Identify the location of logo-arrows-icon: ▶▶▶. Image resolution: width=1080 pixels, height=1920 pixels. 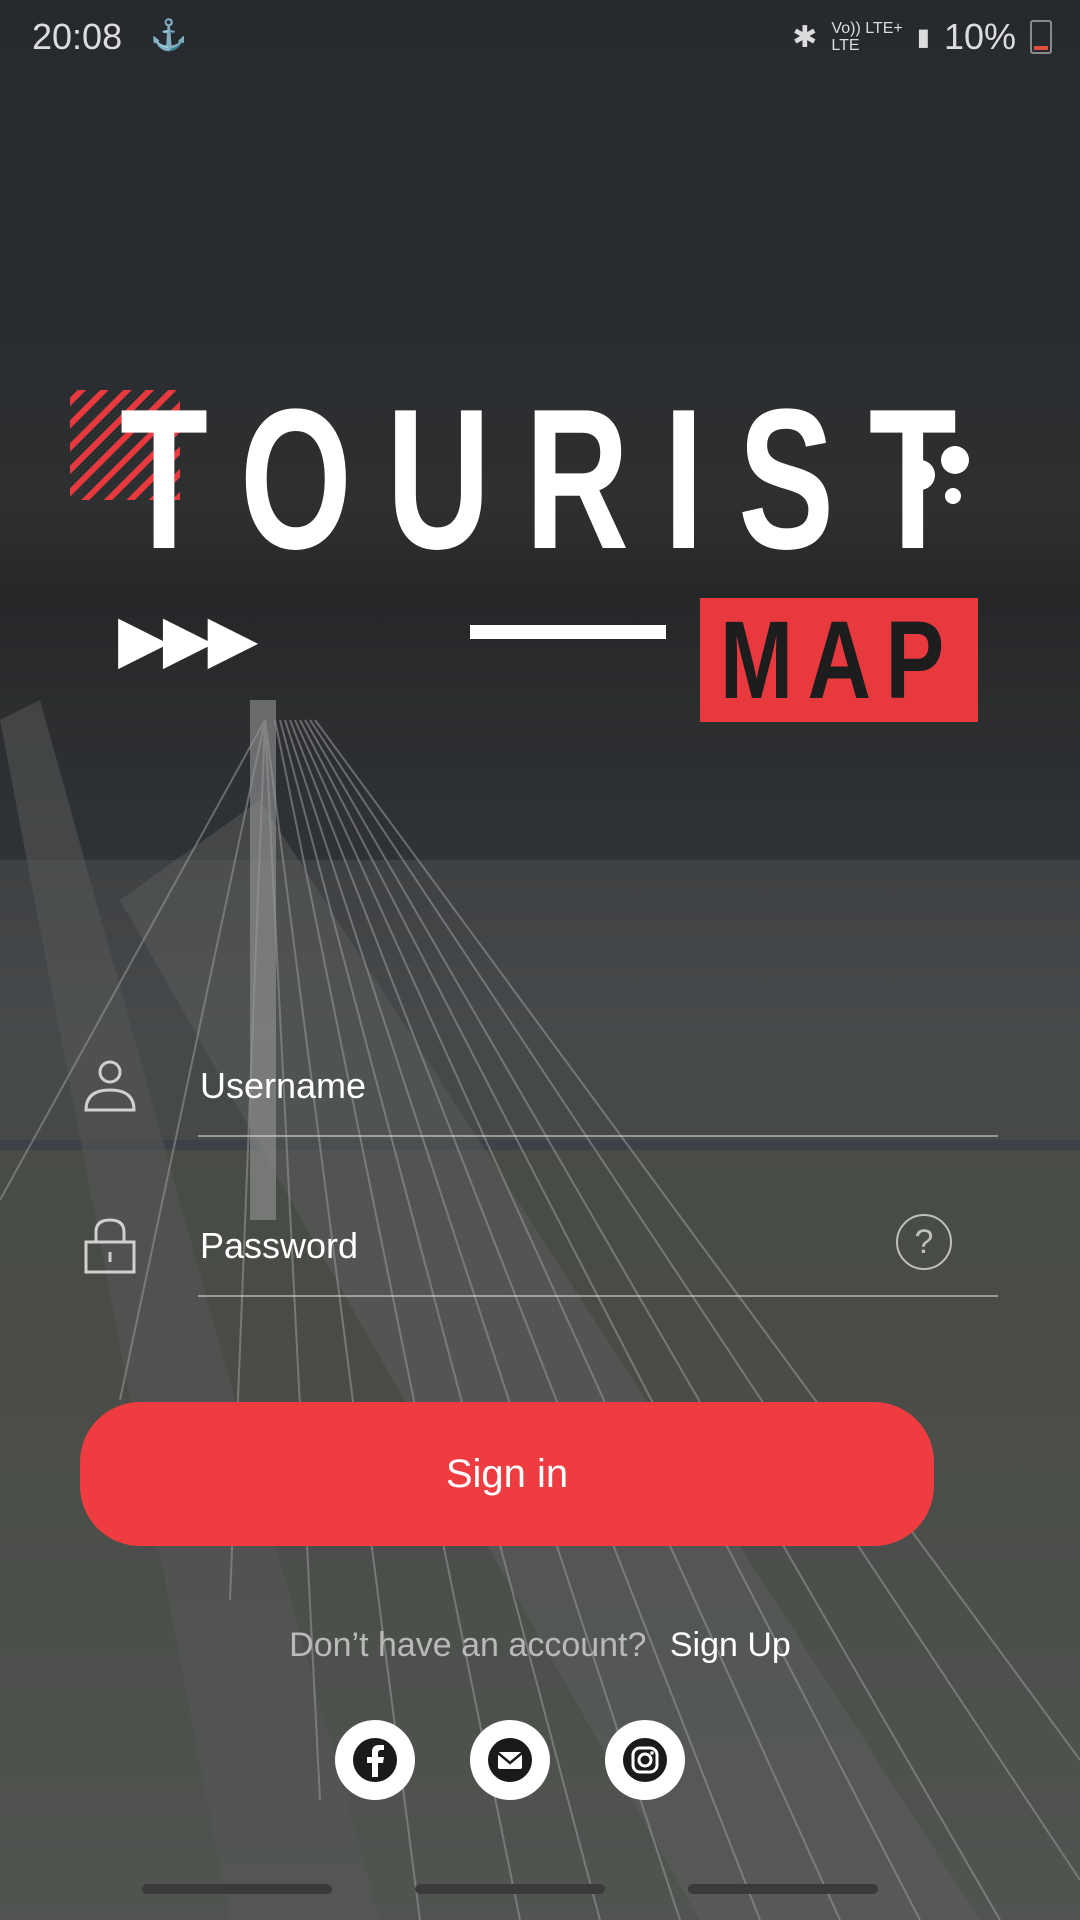
(188, 638).